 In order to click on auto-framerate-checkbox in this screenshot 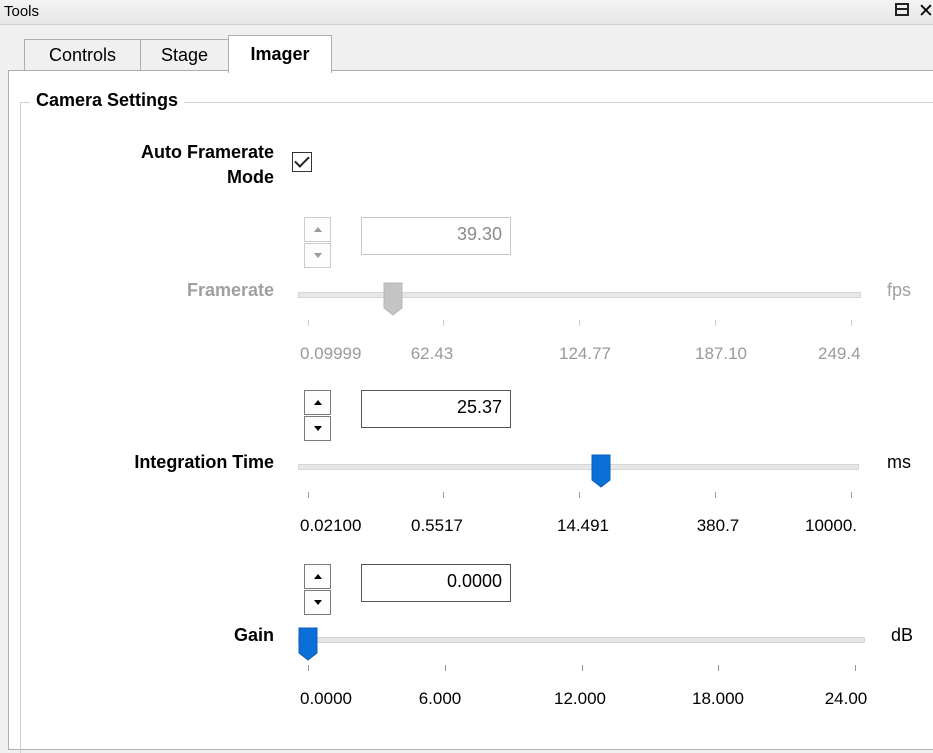, I will do `click(302, 162)`.